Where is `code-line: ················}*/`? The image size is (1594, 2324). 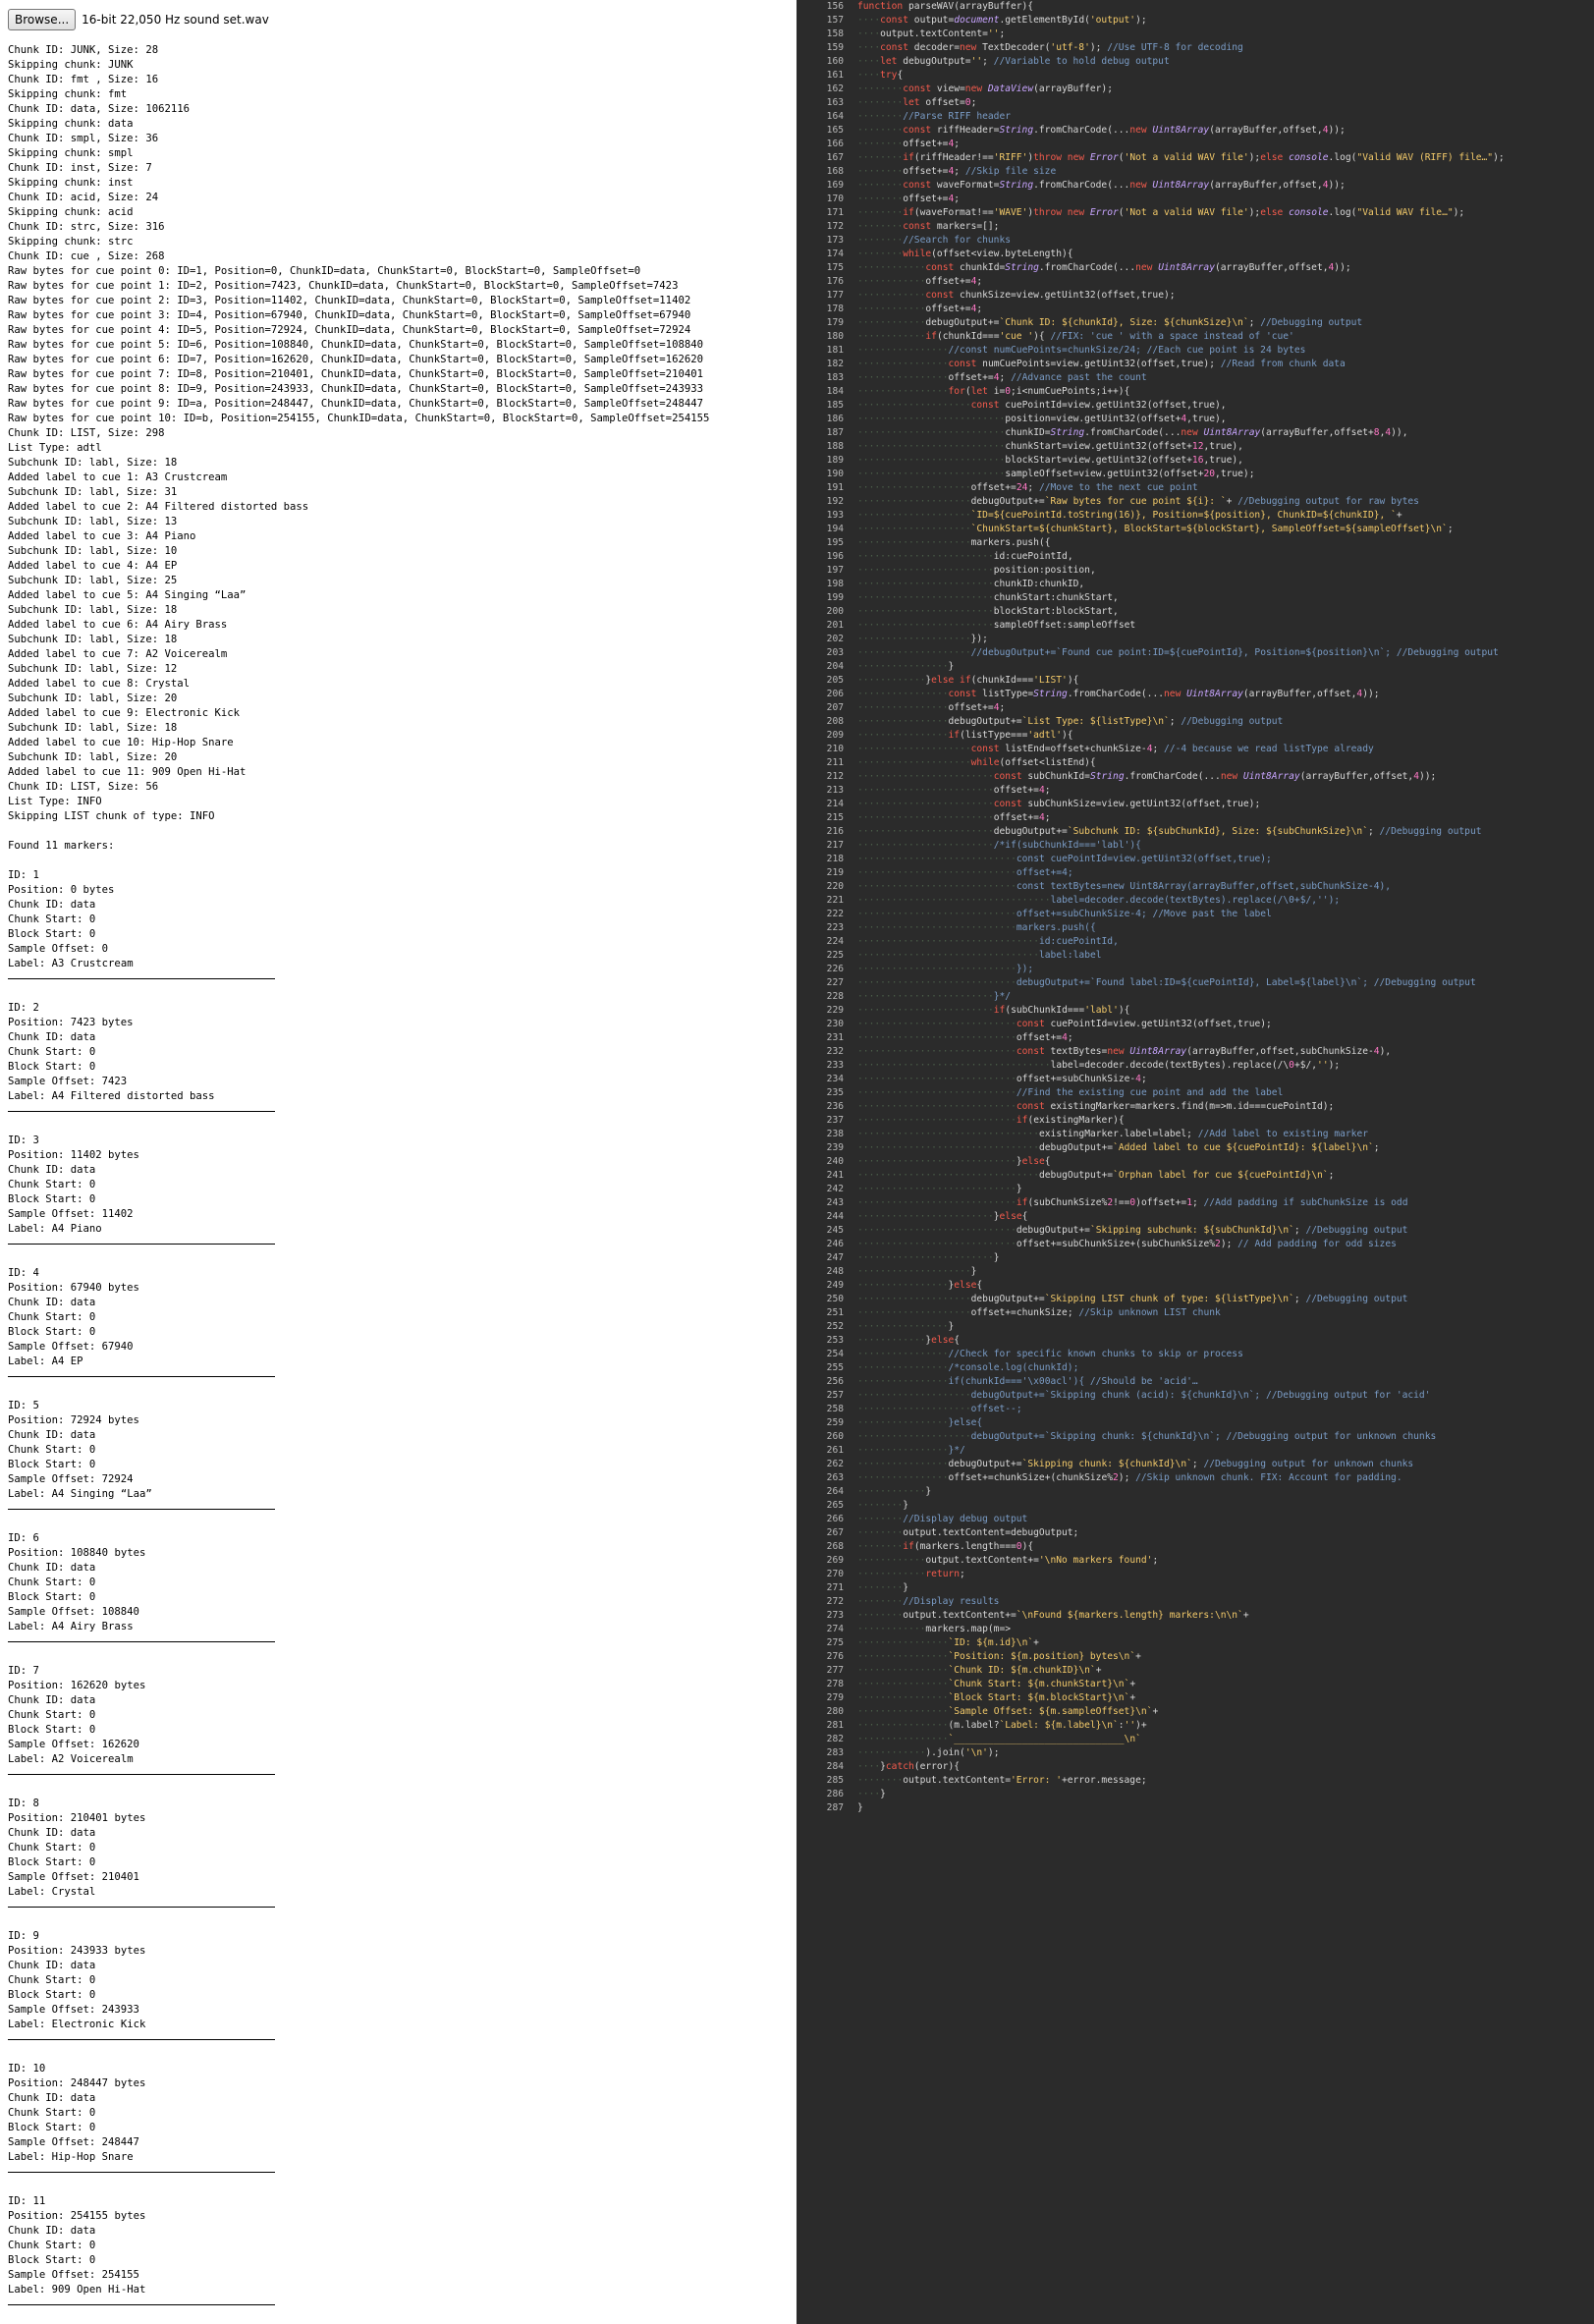 code-line: ················}*/ is located at coordinates (911, 1451).